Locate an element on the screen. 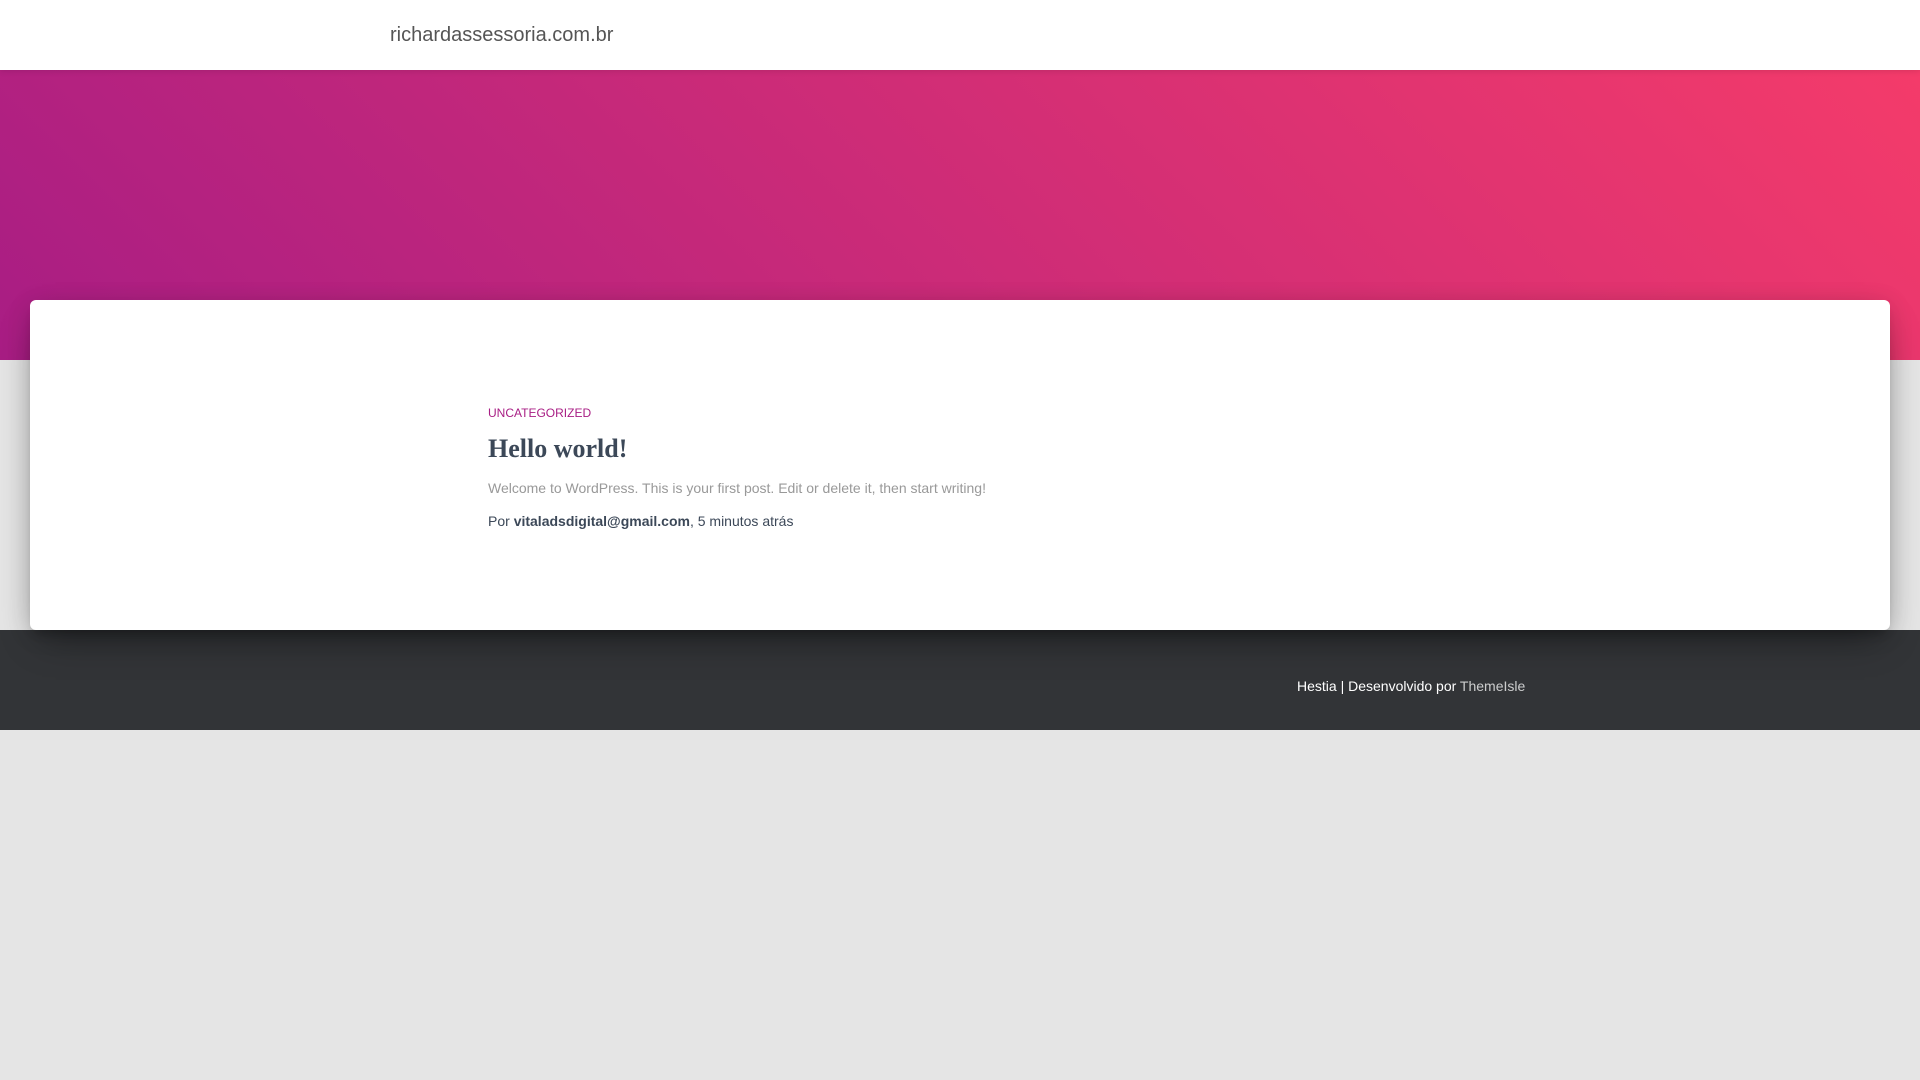  site-title-link: richardassessoria.com.br is located at coordinates (501, 35).